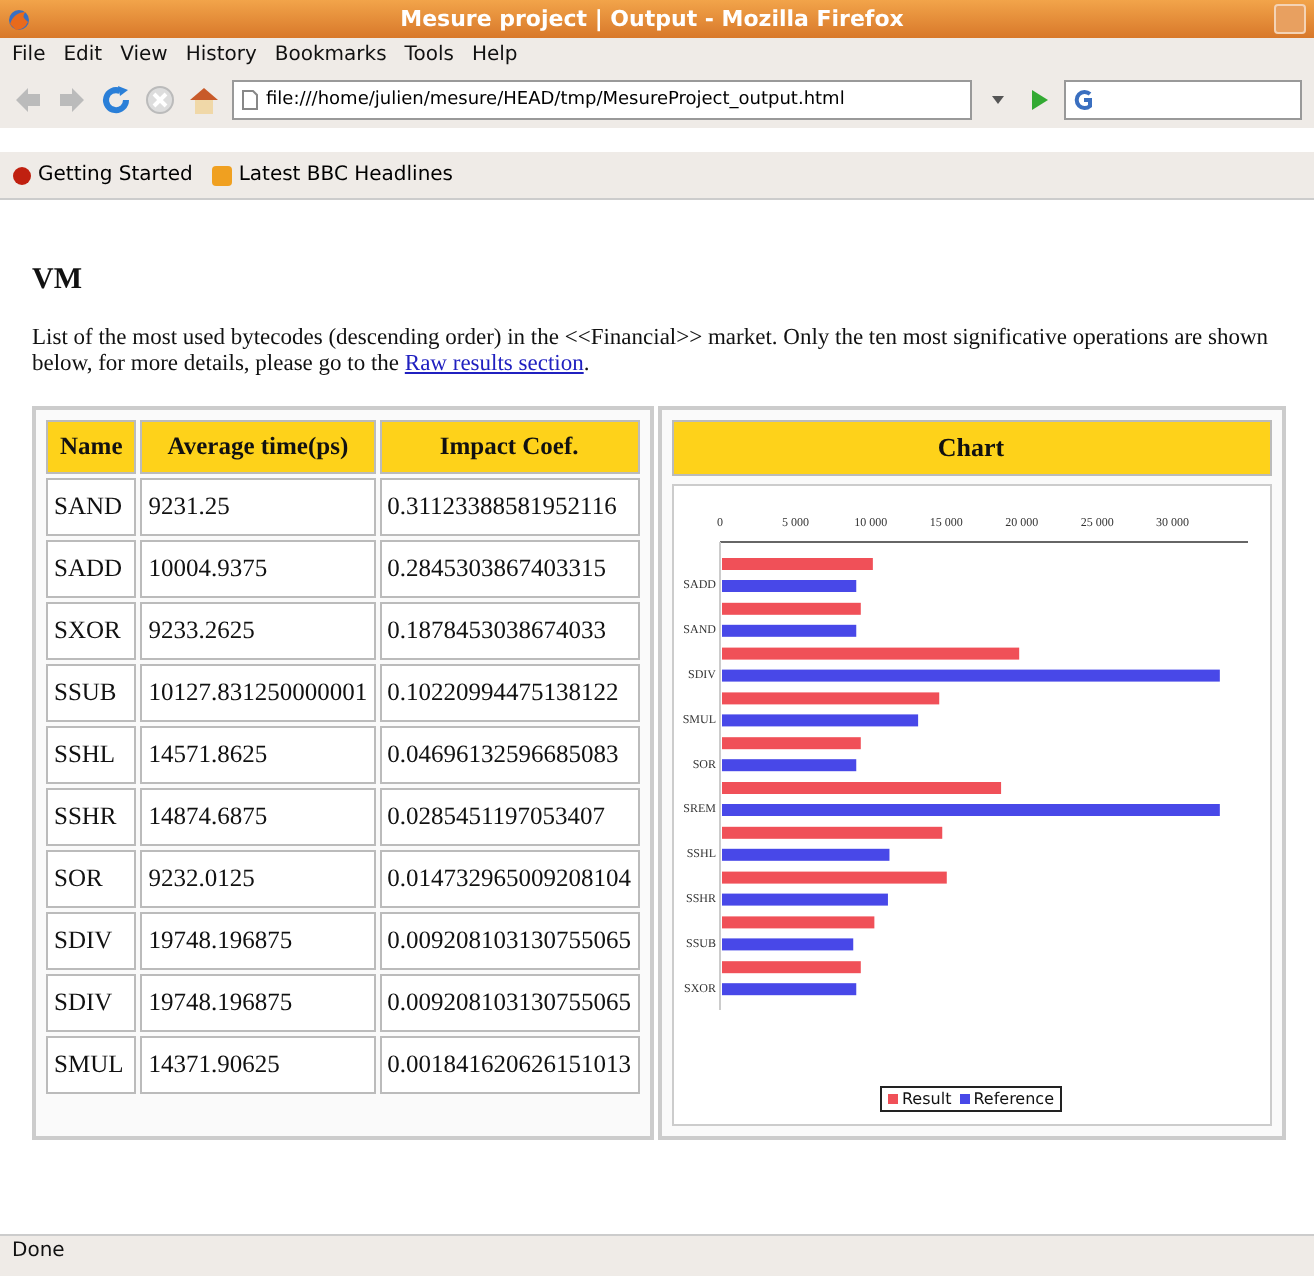  Describe the element at coordinates (91, 447) in the screenshot. I see `column-header: Name` at that location.